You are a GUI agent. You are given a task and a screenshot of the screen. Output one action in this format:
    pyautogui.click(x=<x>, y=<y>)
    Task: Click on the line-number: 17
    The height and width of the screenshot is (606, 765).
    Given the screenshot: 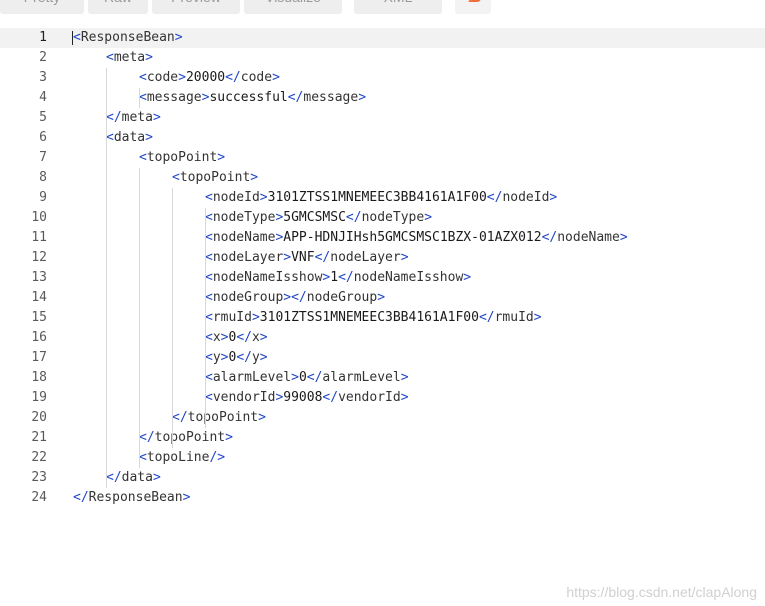 What is the action you would take?
    pyautogui.click(x=39, y=357)
    